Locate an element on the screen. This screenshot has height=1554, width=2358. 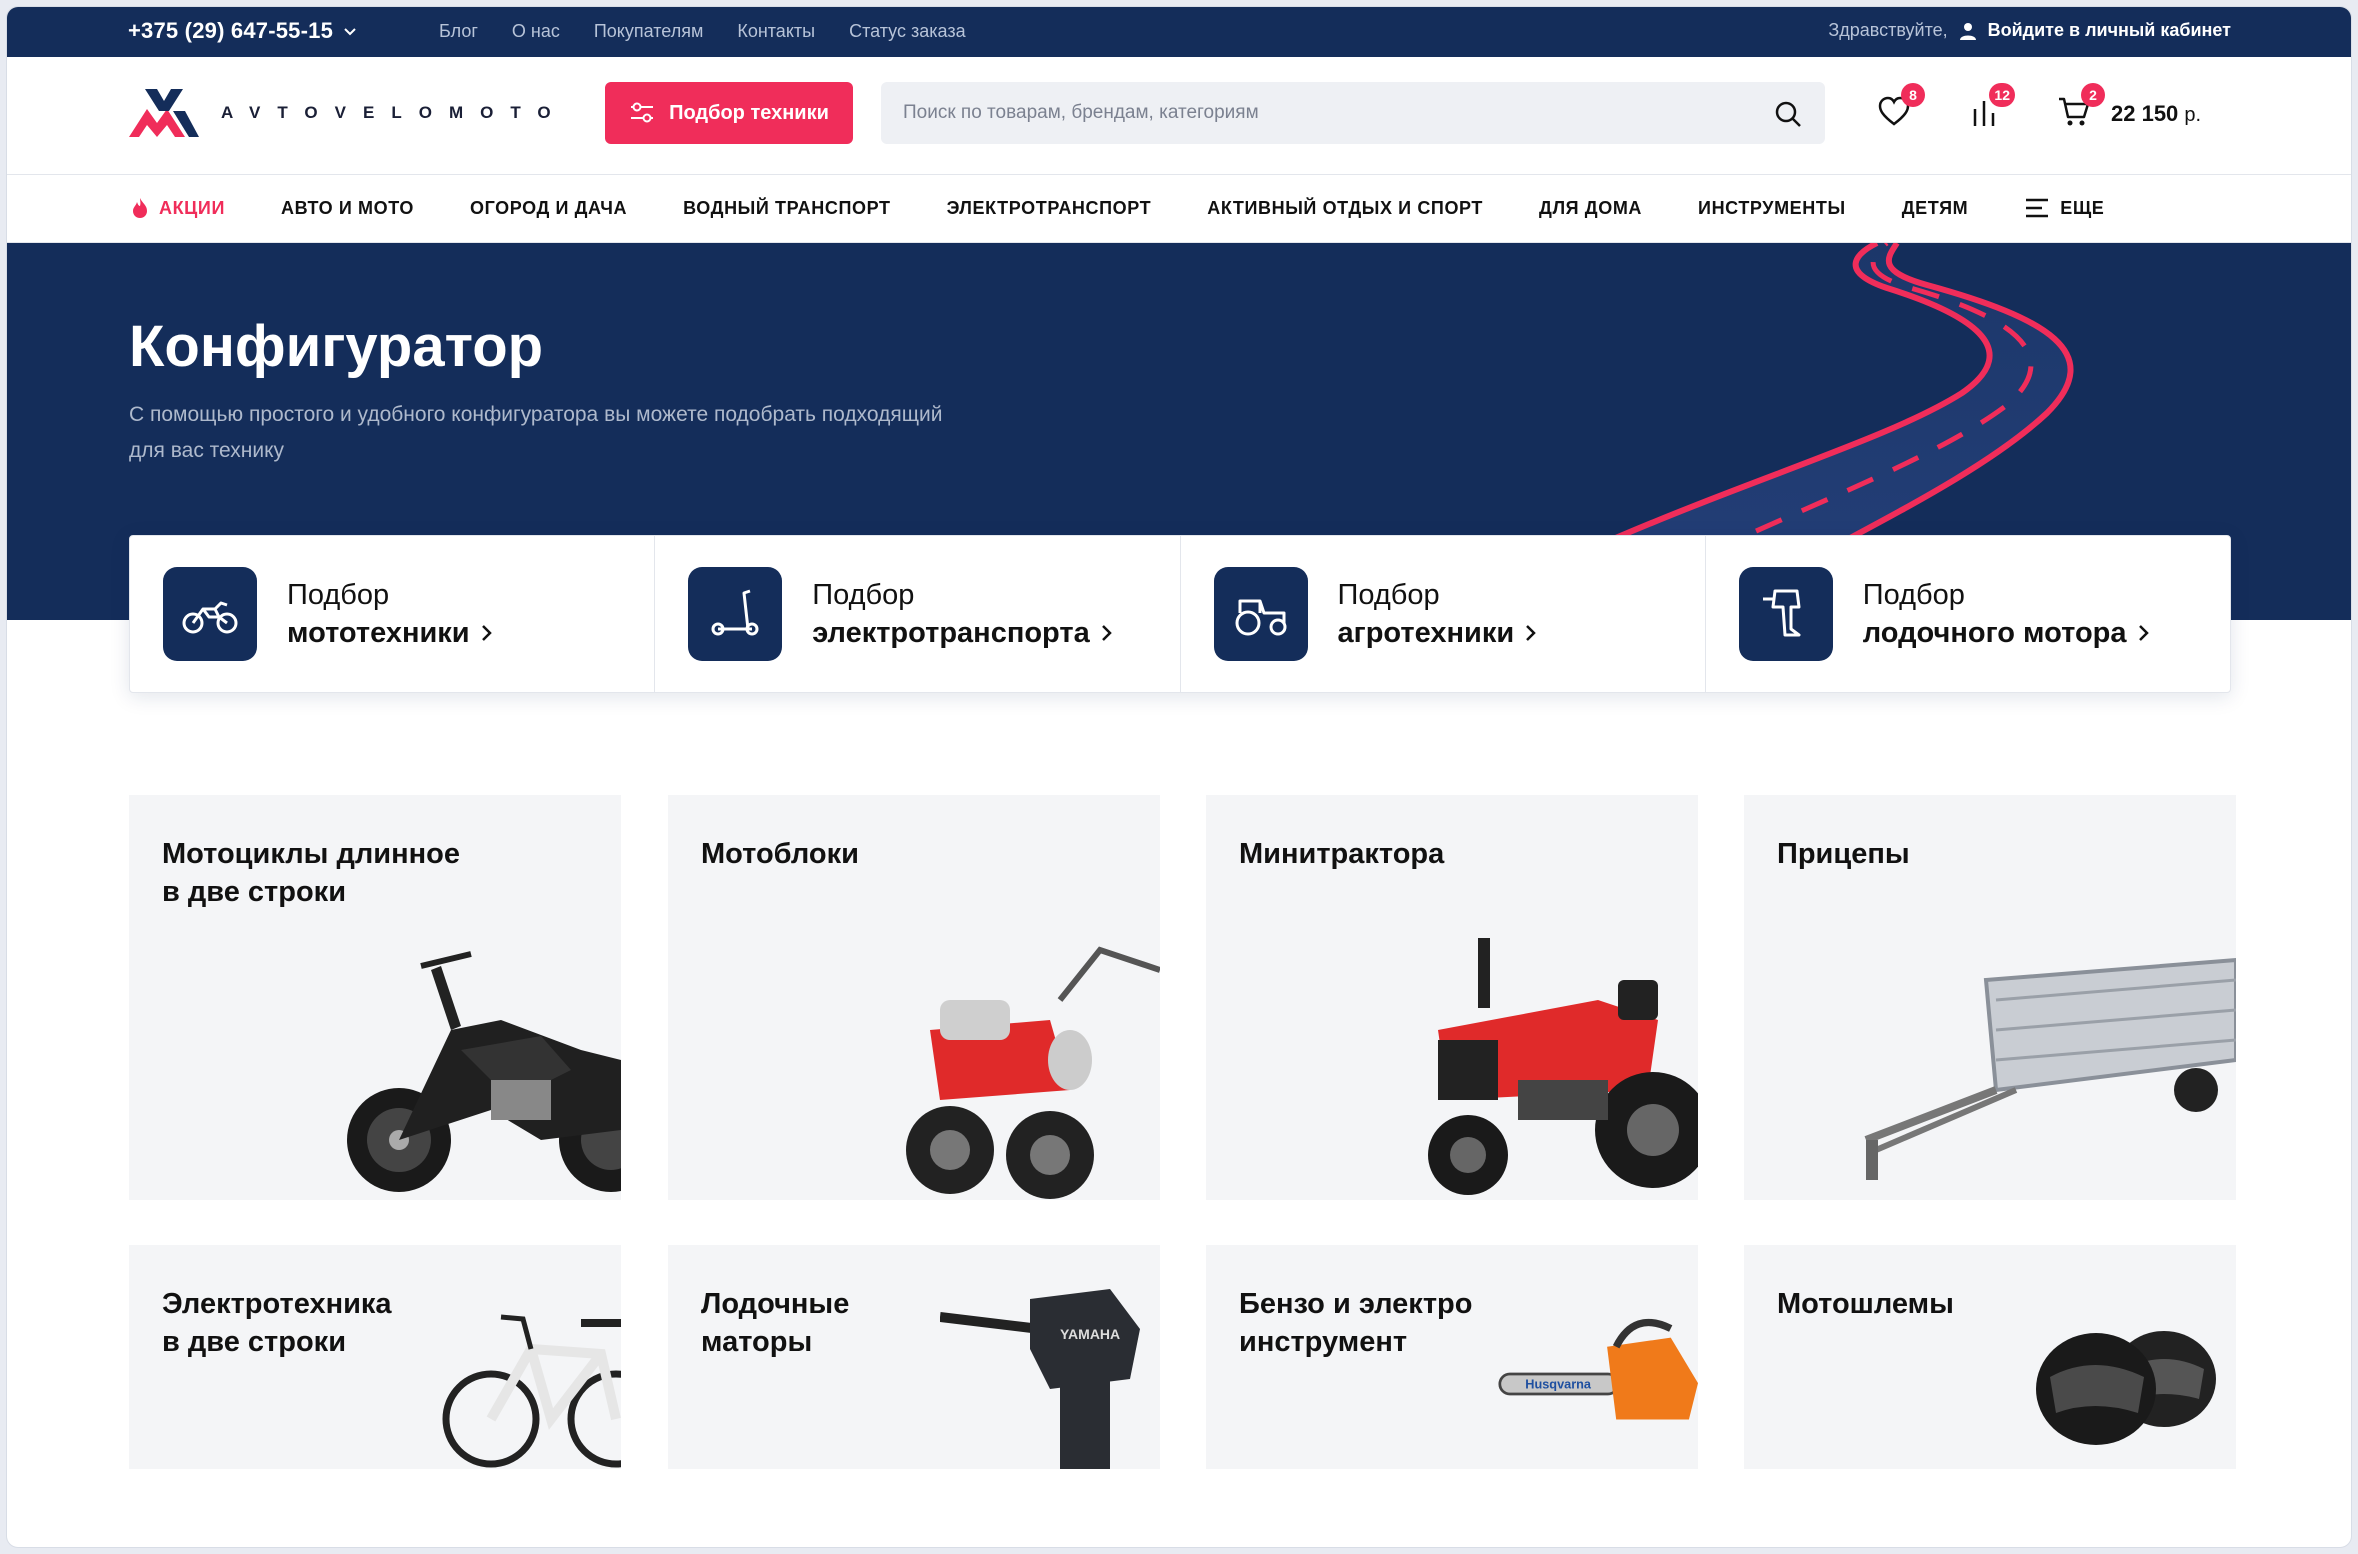
picker-line2-wrap: электротранспорта is located at coordinates (962, 633).